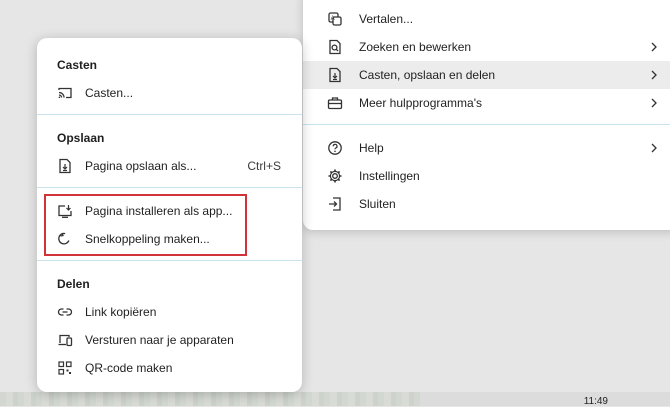  What do you see at coordinates (421, 103) in the screenshot?
I see `menu-item-label: Meer hulpprogramma's` at bounding box center [421, 103].